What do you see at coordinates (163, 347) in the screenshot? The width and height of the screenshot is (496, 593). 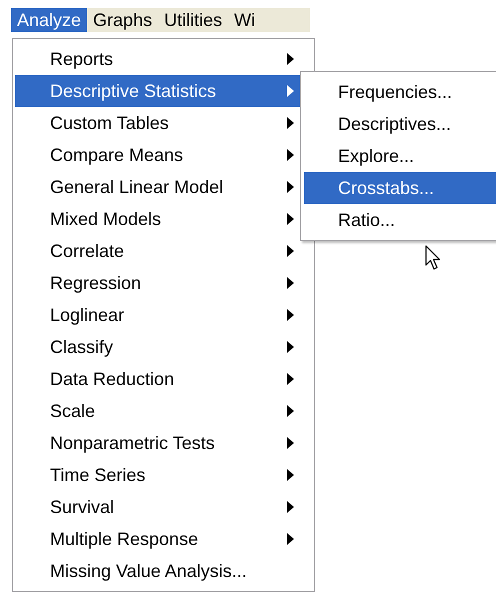 I see `menu-item: Classify` at bounding box center [163, 347].